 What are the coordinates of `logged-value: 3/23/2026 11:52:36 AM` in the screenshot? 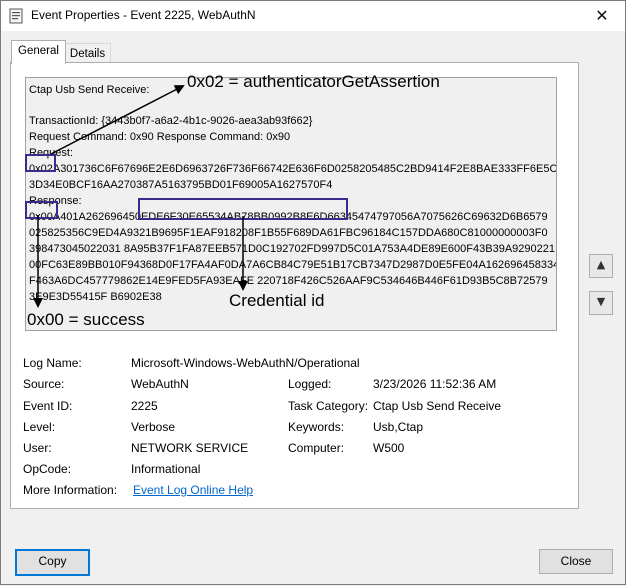 It's located at (435, 384).